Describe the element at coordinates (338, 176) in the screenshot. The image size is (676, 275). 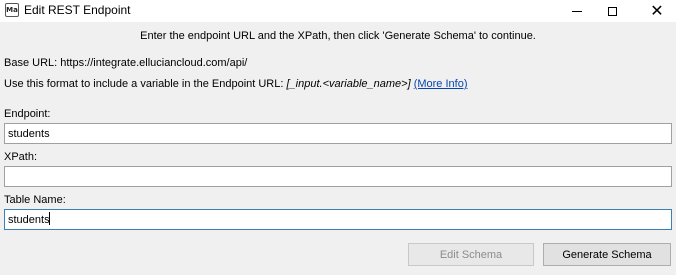
I see `xpath-input` at that location.